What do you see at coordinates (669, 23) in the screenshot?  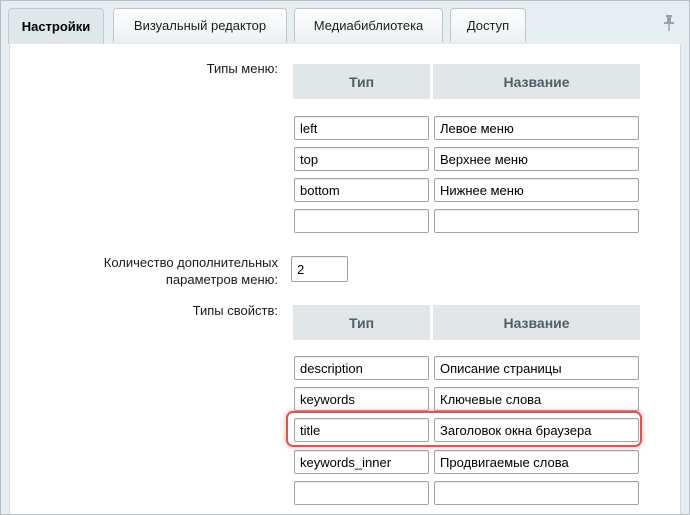 I see `pin-icon` at bounding box center [669, 23].